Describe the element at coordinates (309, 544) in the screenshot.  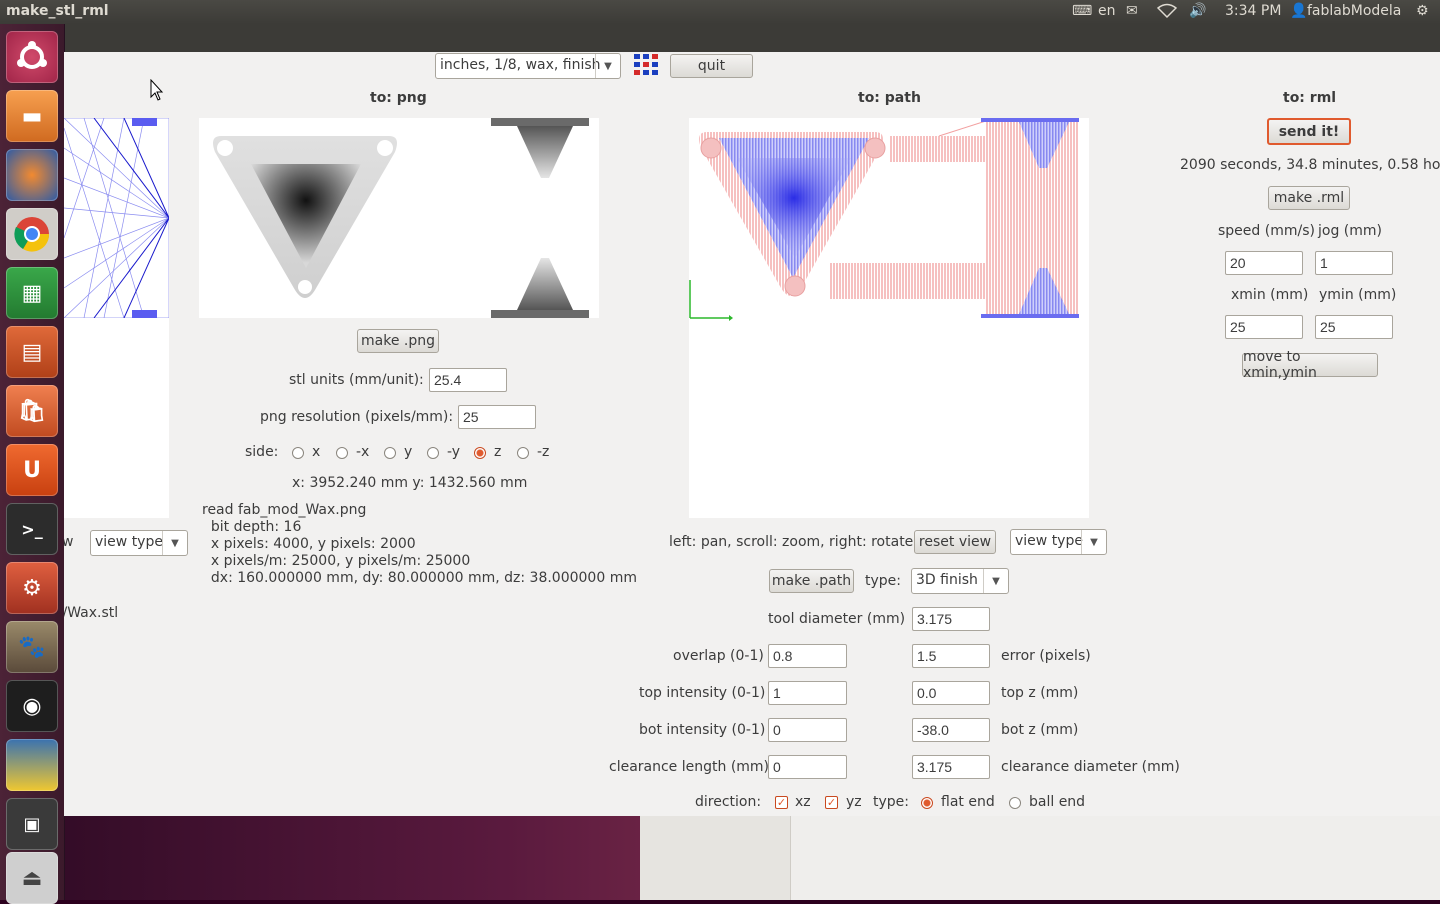
I see `png-info-line-3: x pixels: 4000, y pixels: 2000` at that location.